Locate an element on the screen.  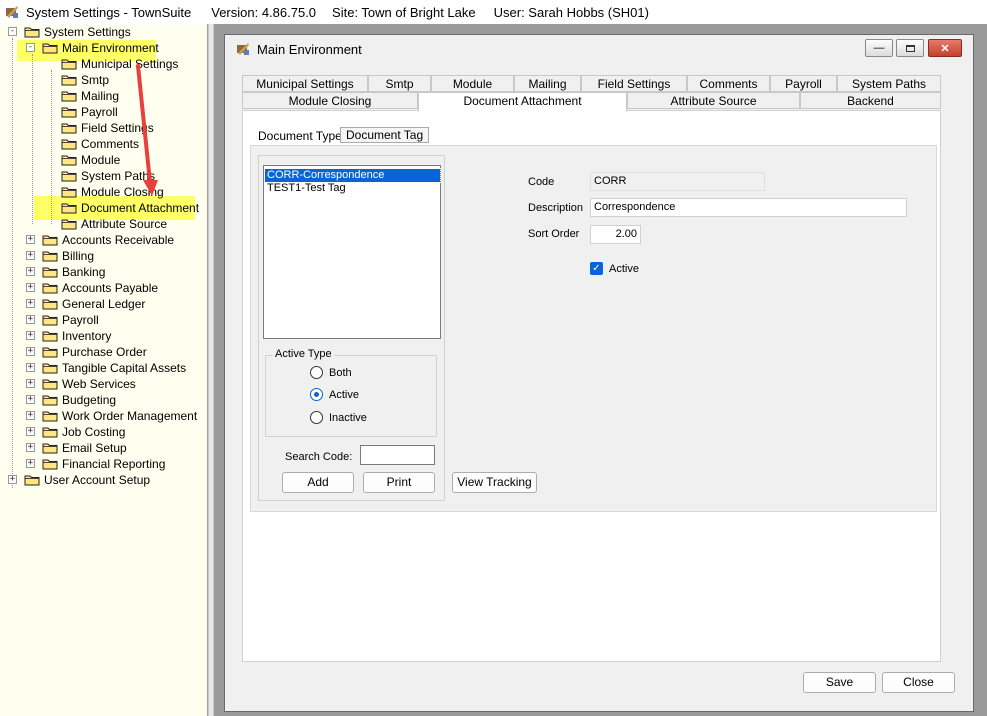
minimize-button: — is located at coordinates (879, 48).